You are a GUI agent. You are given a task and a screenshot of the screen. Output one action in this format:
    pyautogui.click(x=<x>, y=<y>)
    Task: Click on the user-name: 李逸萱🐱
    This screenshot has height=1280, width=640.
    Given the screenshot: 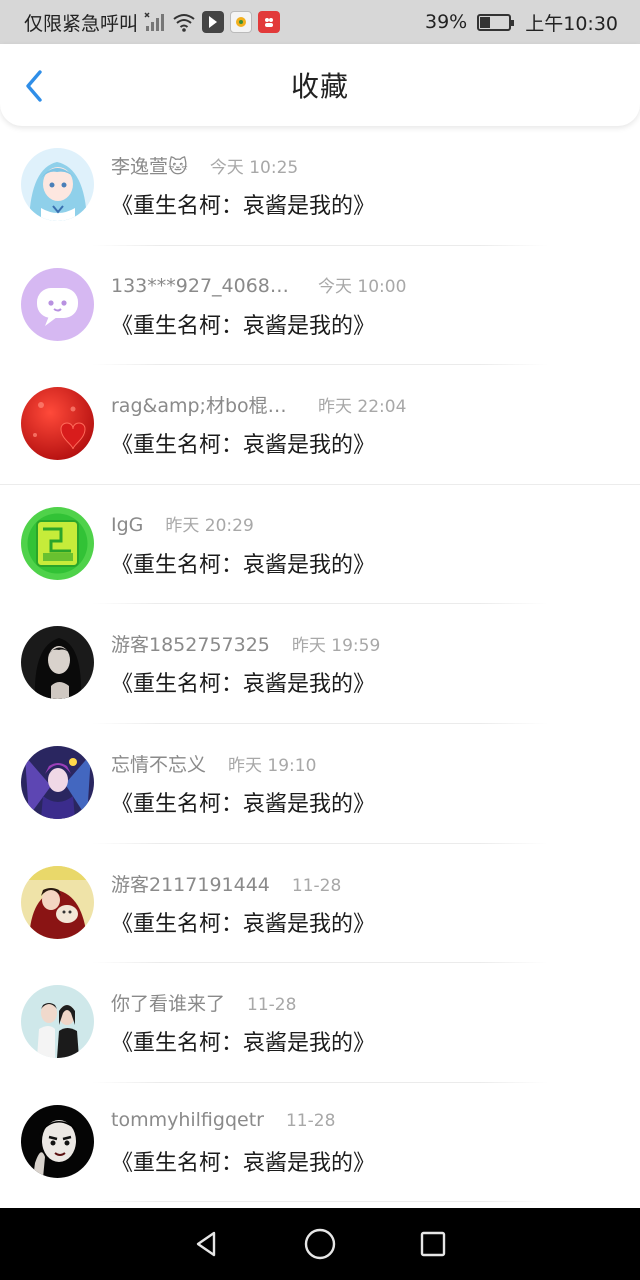 What is the action you would take?
    pyautogui.click(x=149, y=167)
    